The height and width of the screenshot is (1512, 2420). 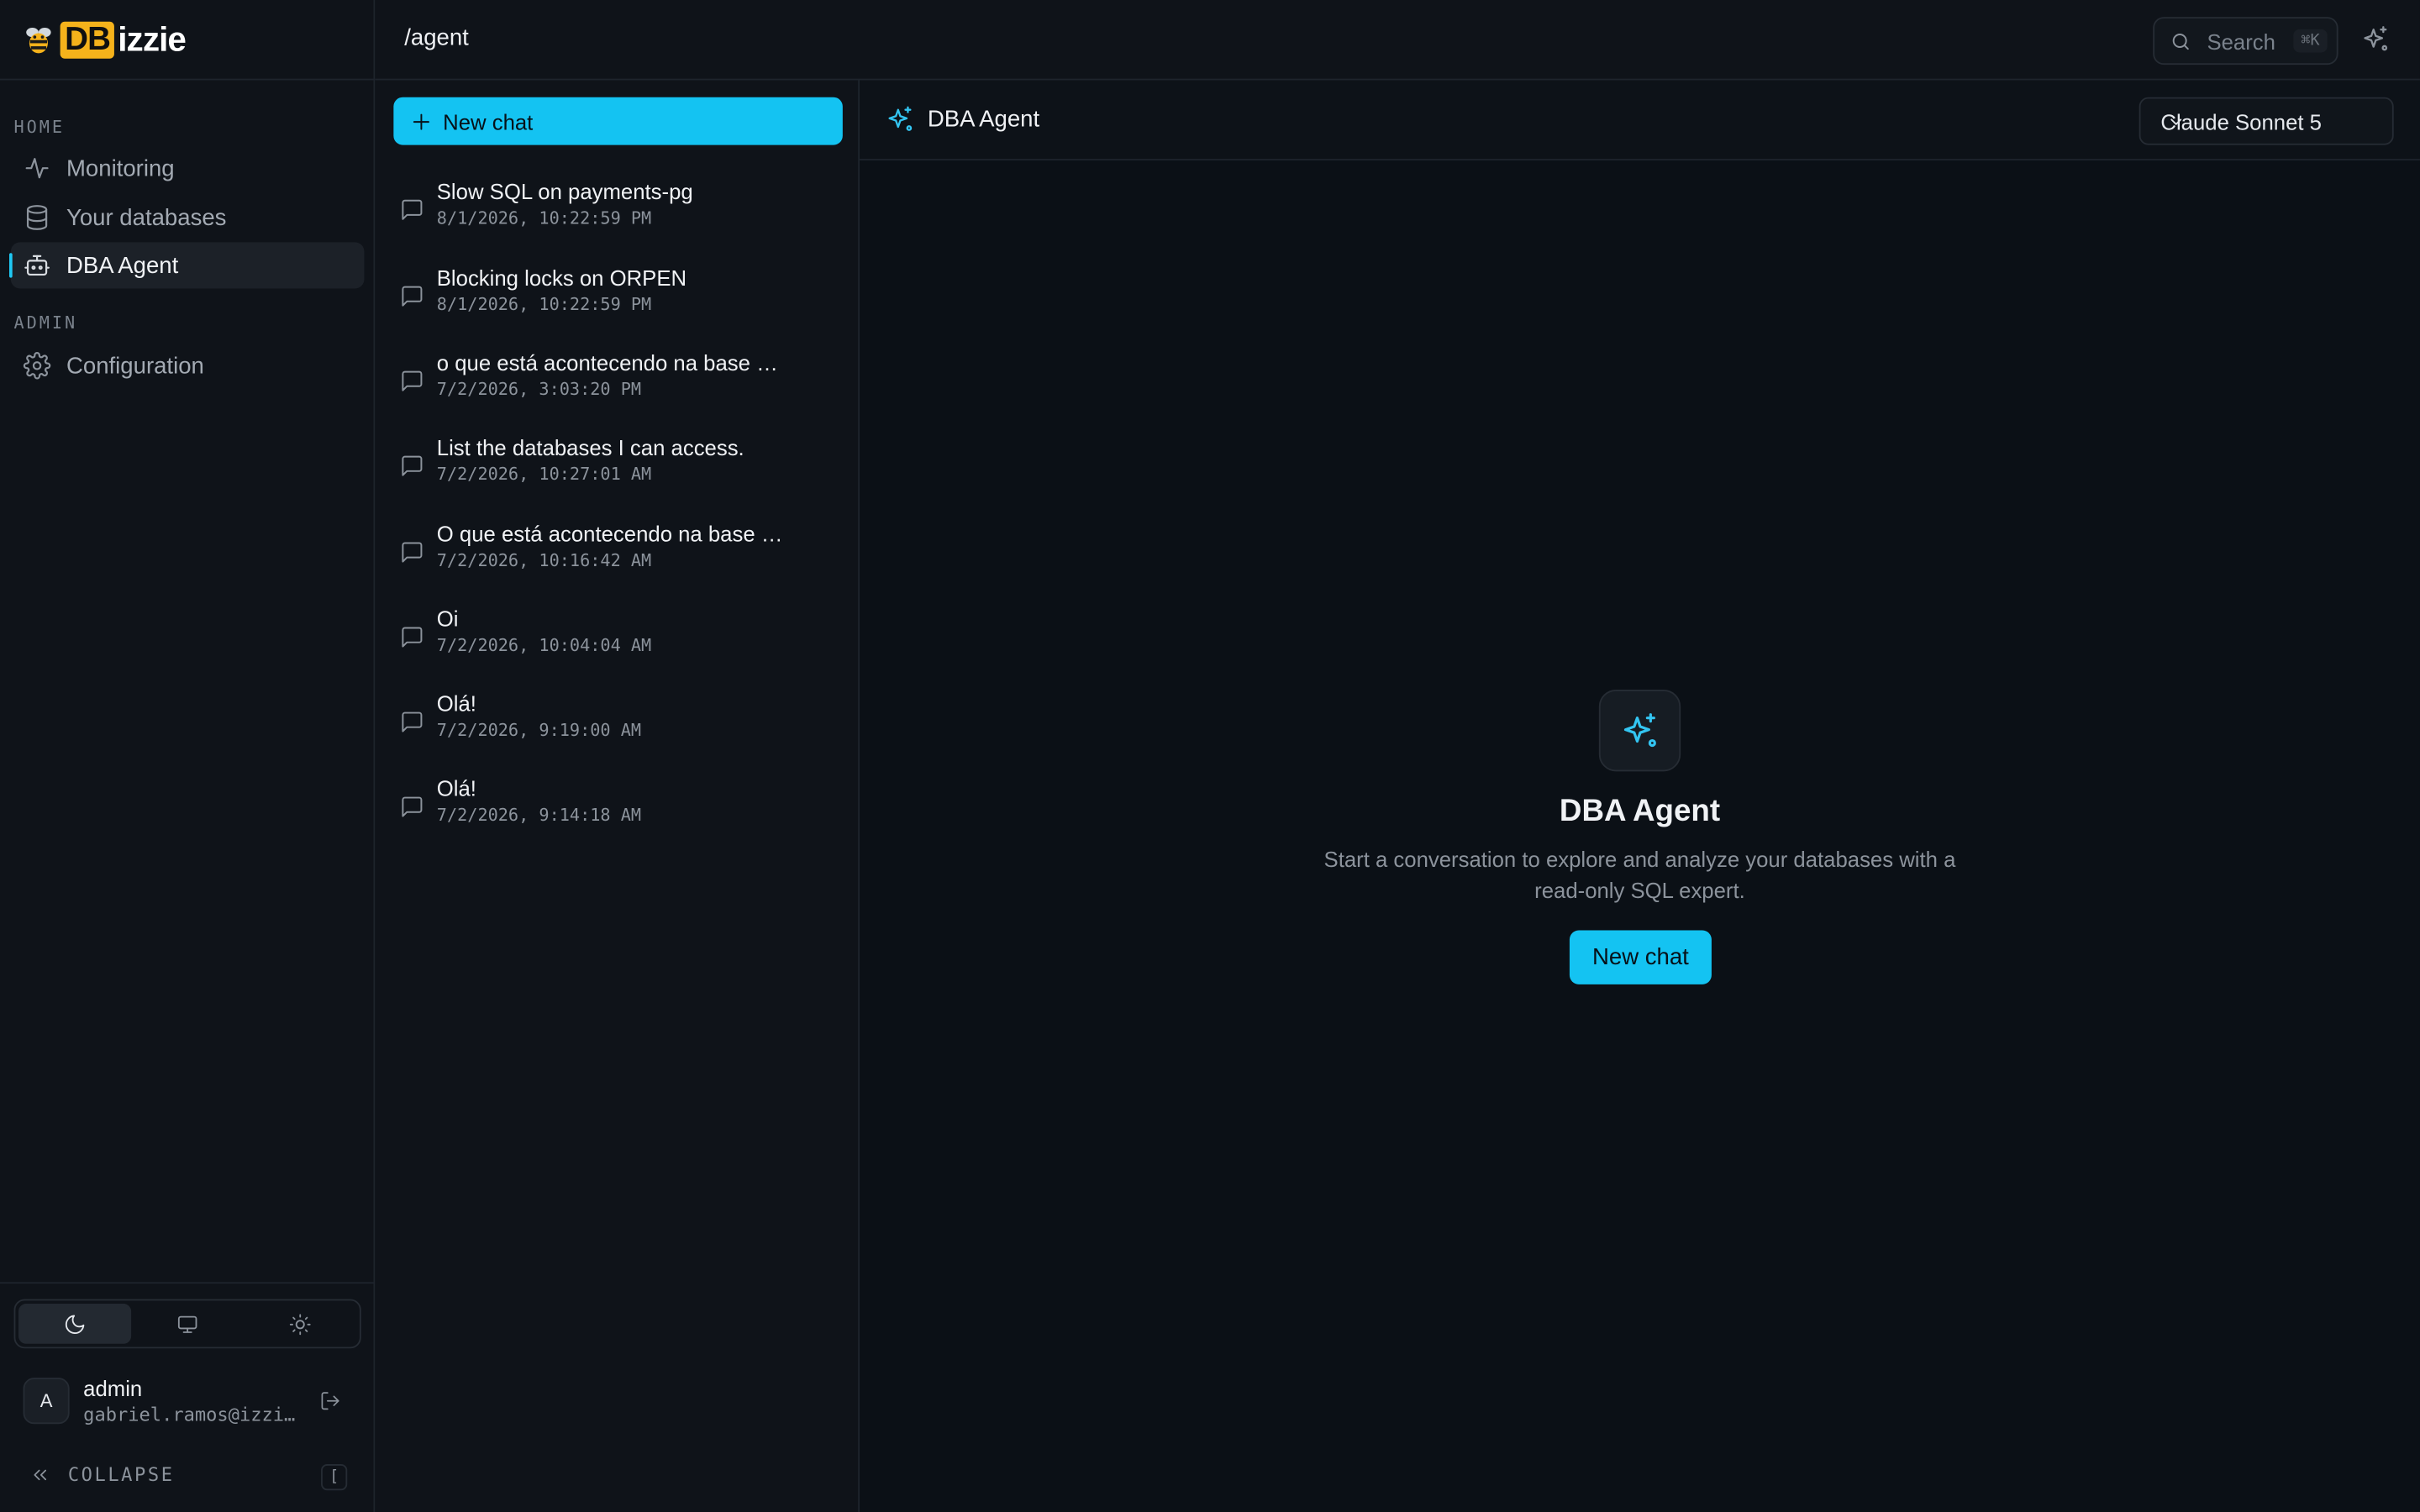 What do you see at coordinates (2180, 41) in the screenshot?
I see `search-icon` at bounding box center [2180, 41].